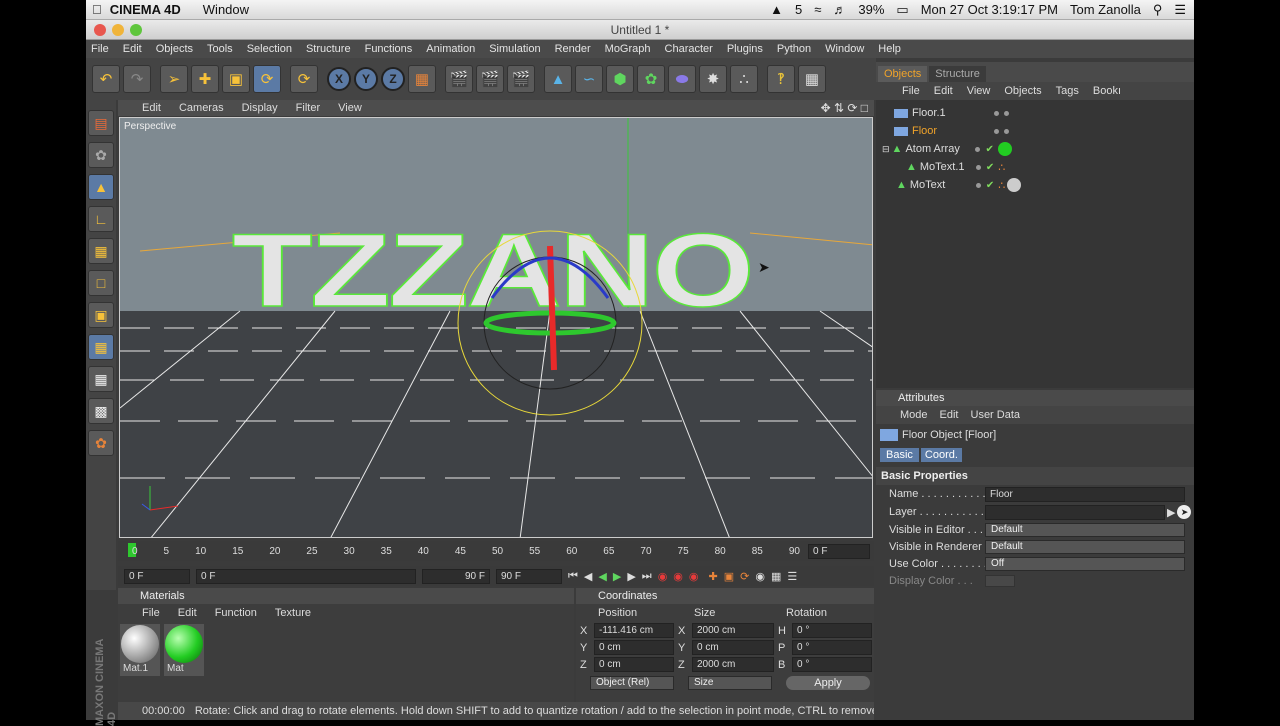 This screenshot has width=1280, height=726. I want to click on materials-menu-texture: Texture, so click(293, 613).